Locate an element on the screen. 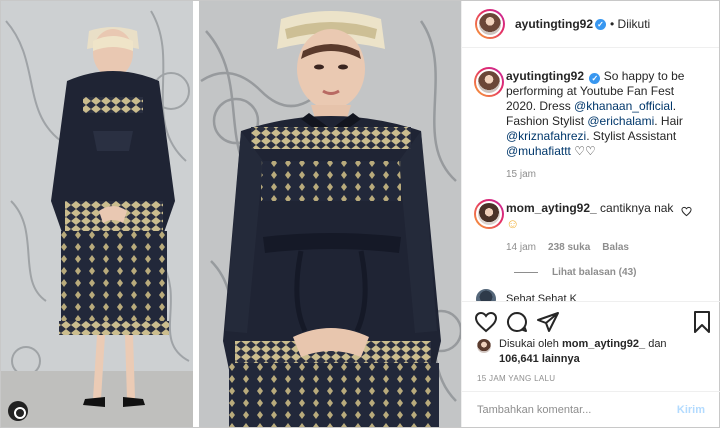 The height and width of the screenshot is (428, 720). post-comment-button: Kirim is located at coordinates (691, 410).